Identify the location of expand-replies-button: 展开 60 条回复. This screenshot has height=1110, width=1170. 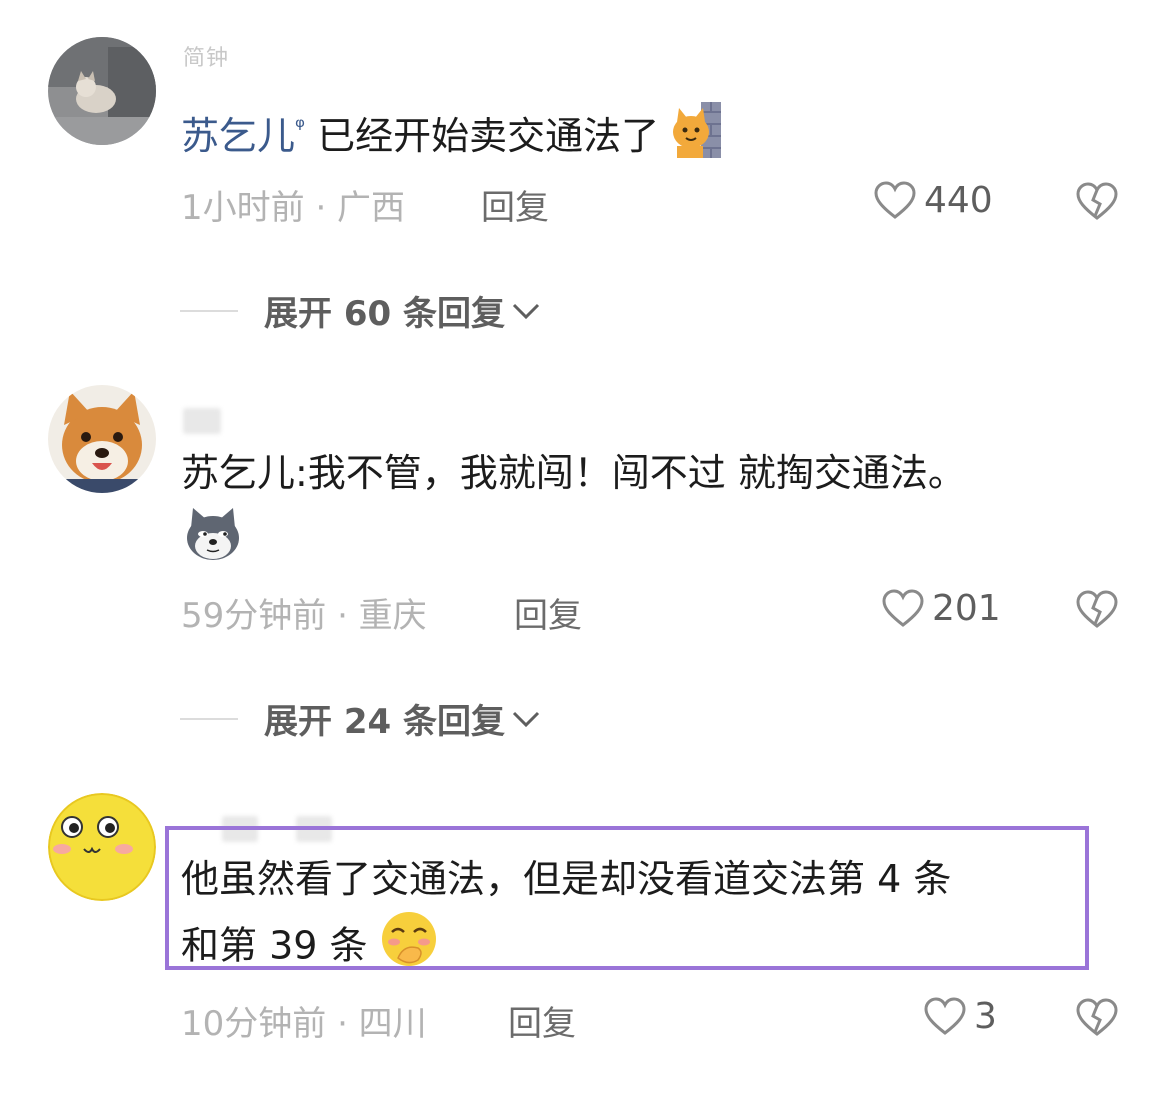
(361, 310).